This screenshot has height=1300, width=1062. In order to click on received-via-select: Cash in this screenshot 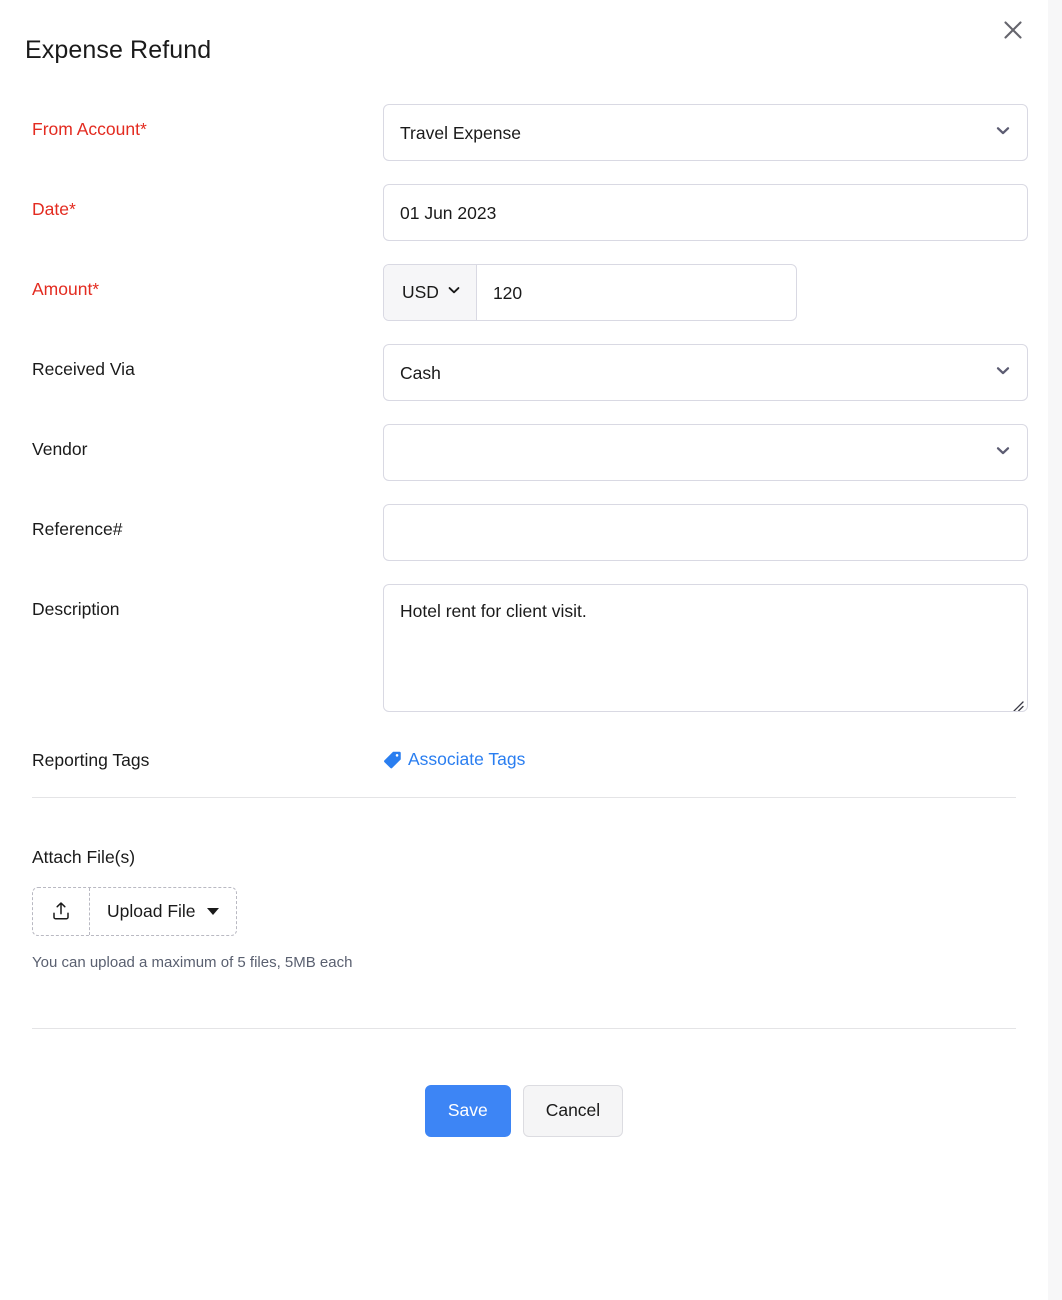, I will do `click(705, 372)`.